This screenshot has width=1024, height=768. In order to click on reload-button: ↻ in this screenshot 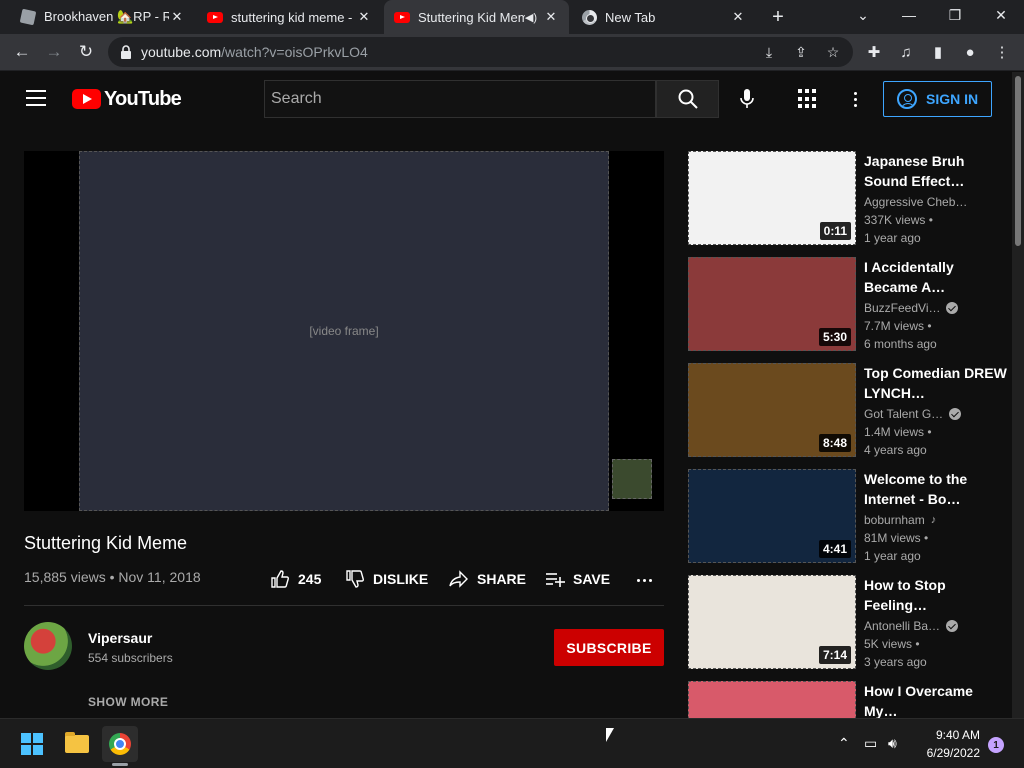, I will do `click(86, 52)`.